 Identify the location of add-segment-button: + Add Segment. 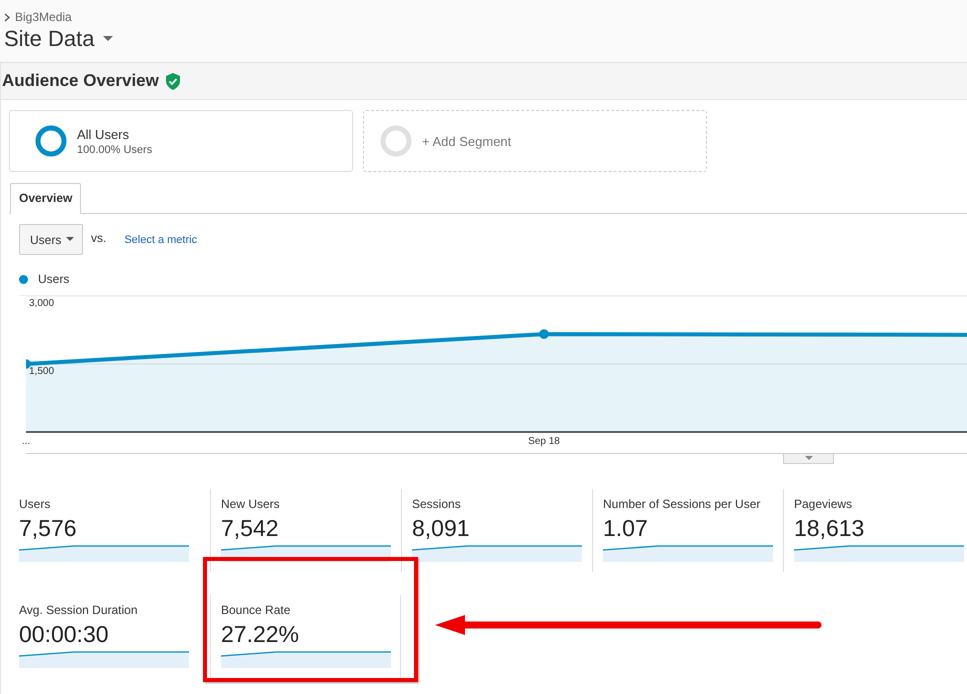
(535, 141).